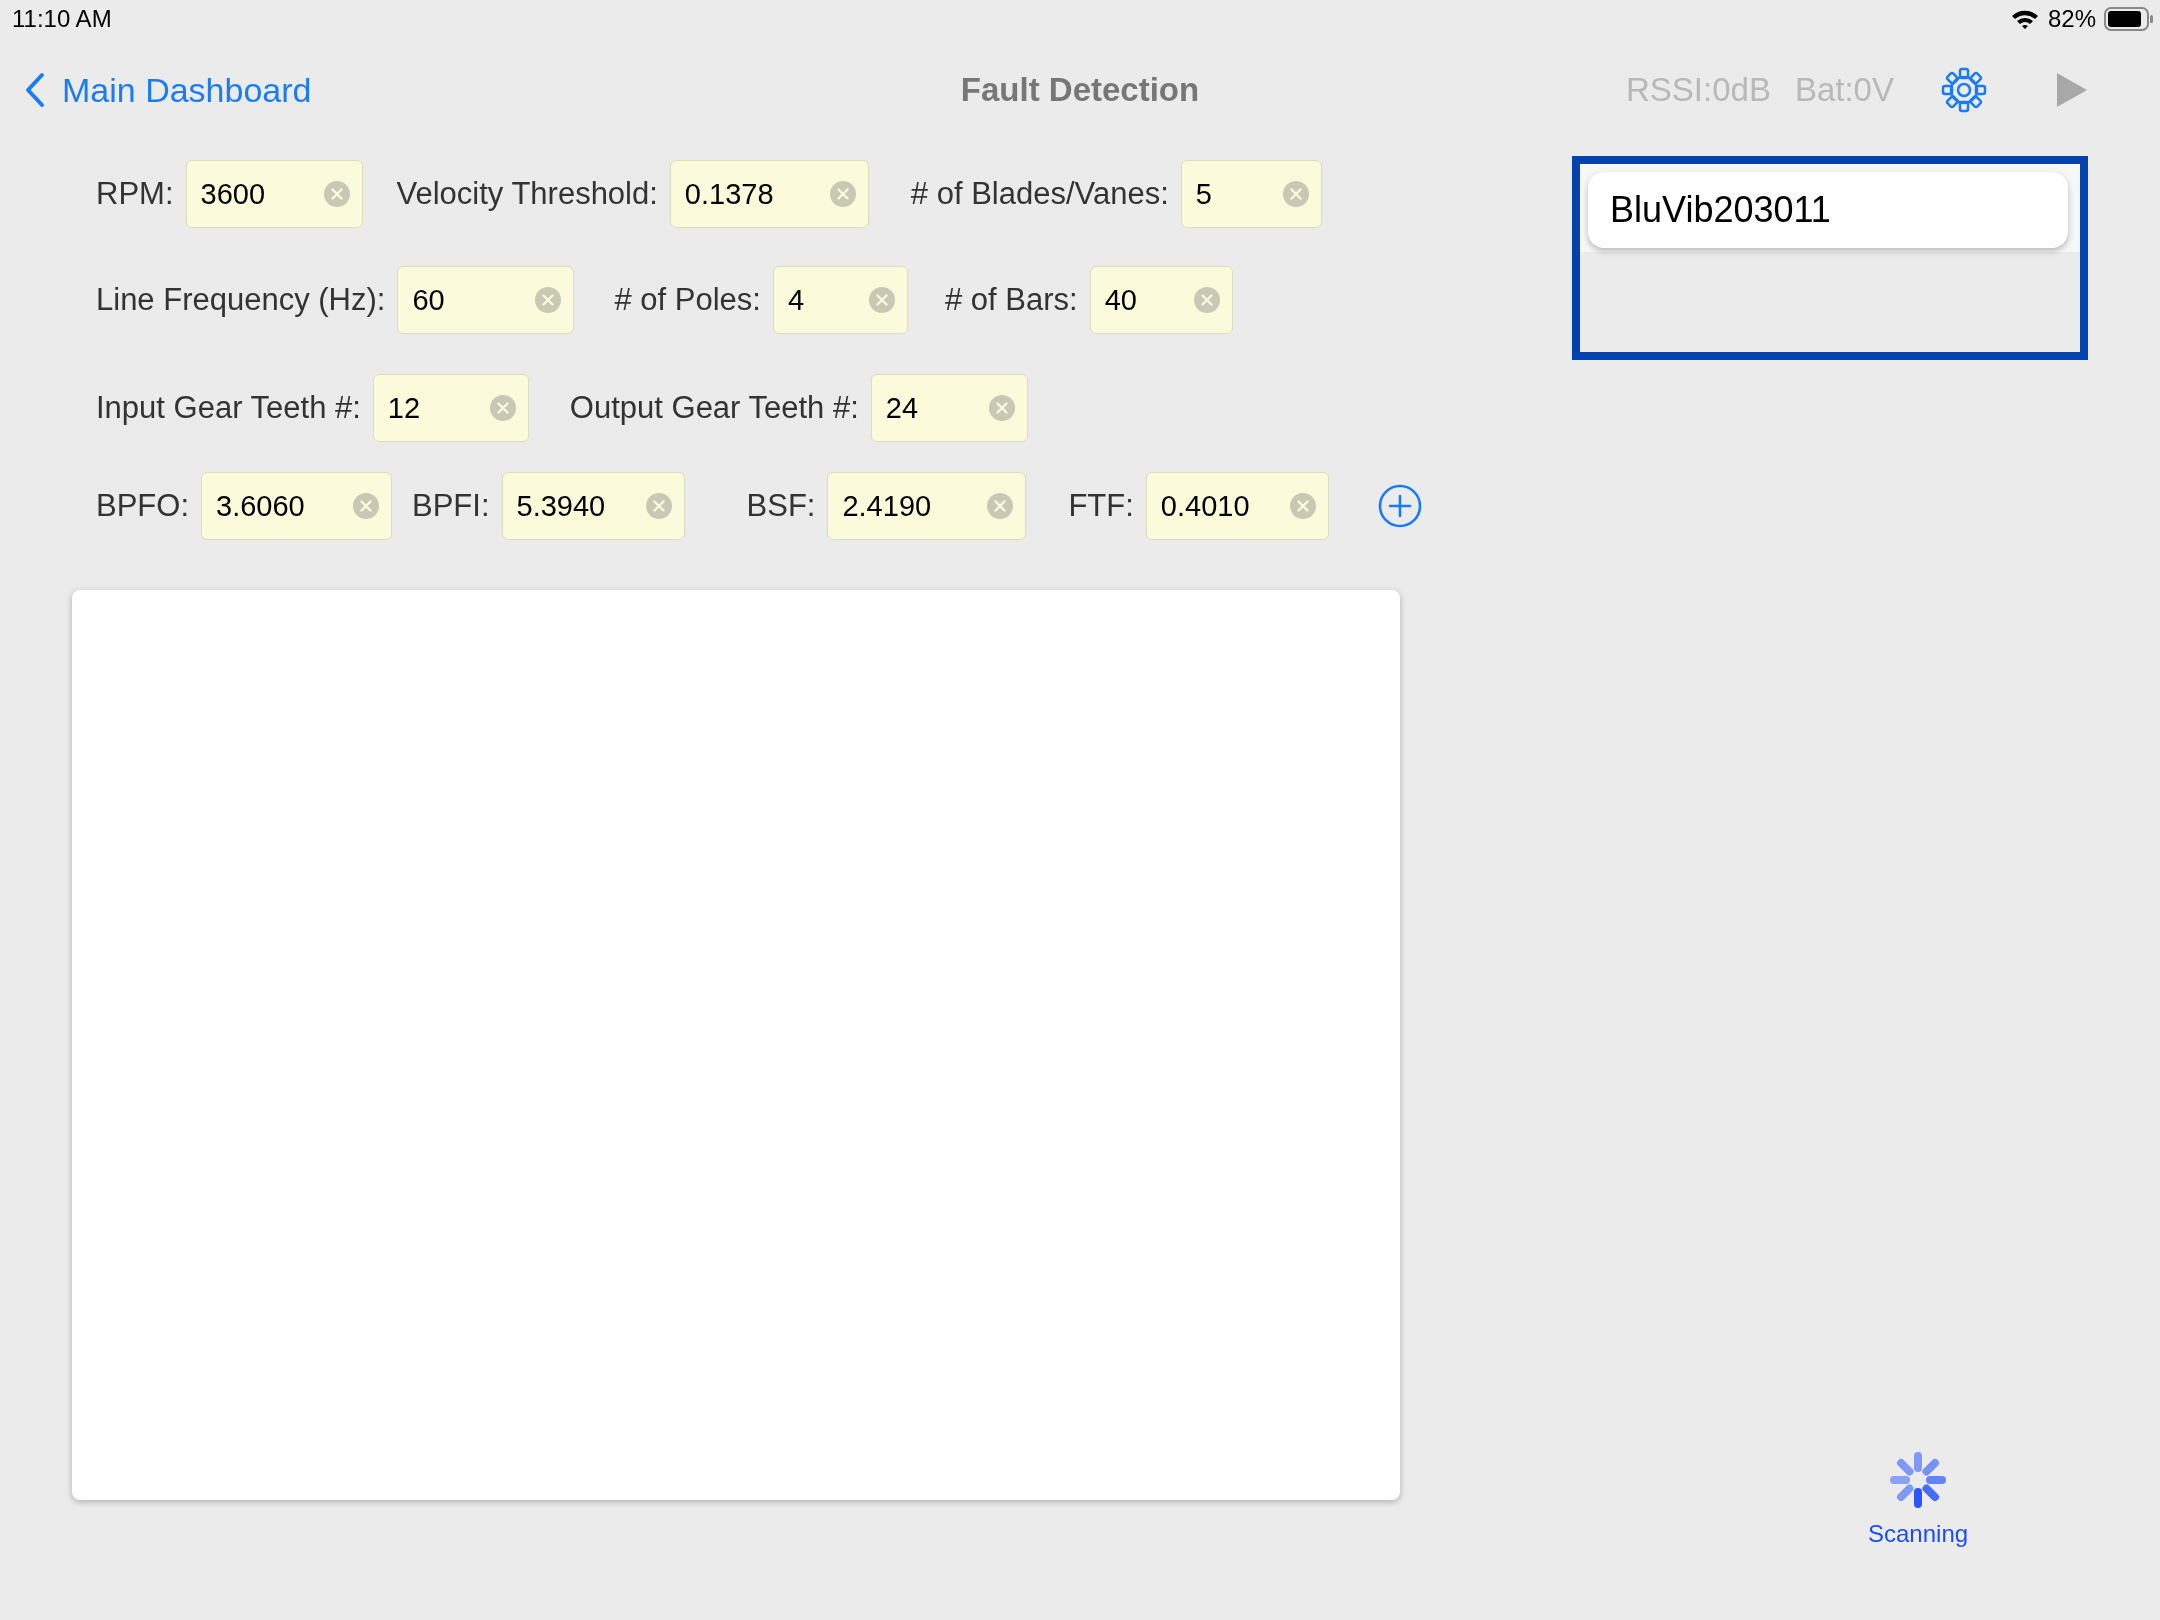 This screenshot has height=1620, width=2160. I want to click on field-label: # of Bars:, so click(1011, 300).